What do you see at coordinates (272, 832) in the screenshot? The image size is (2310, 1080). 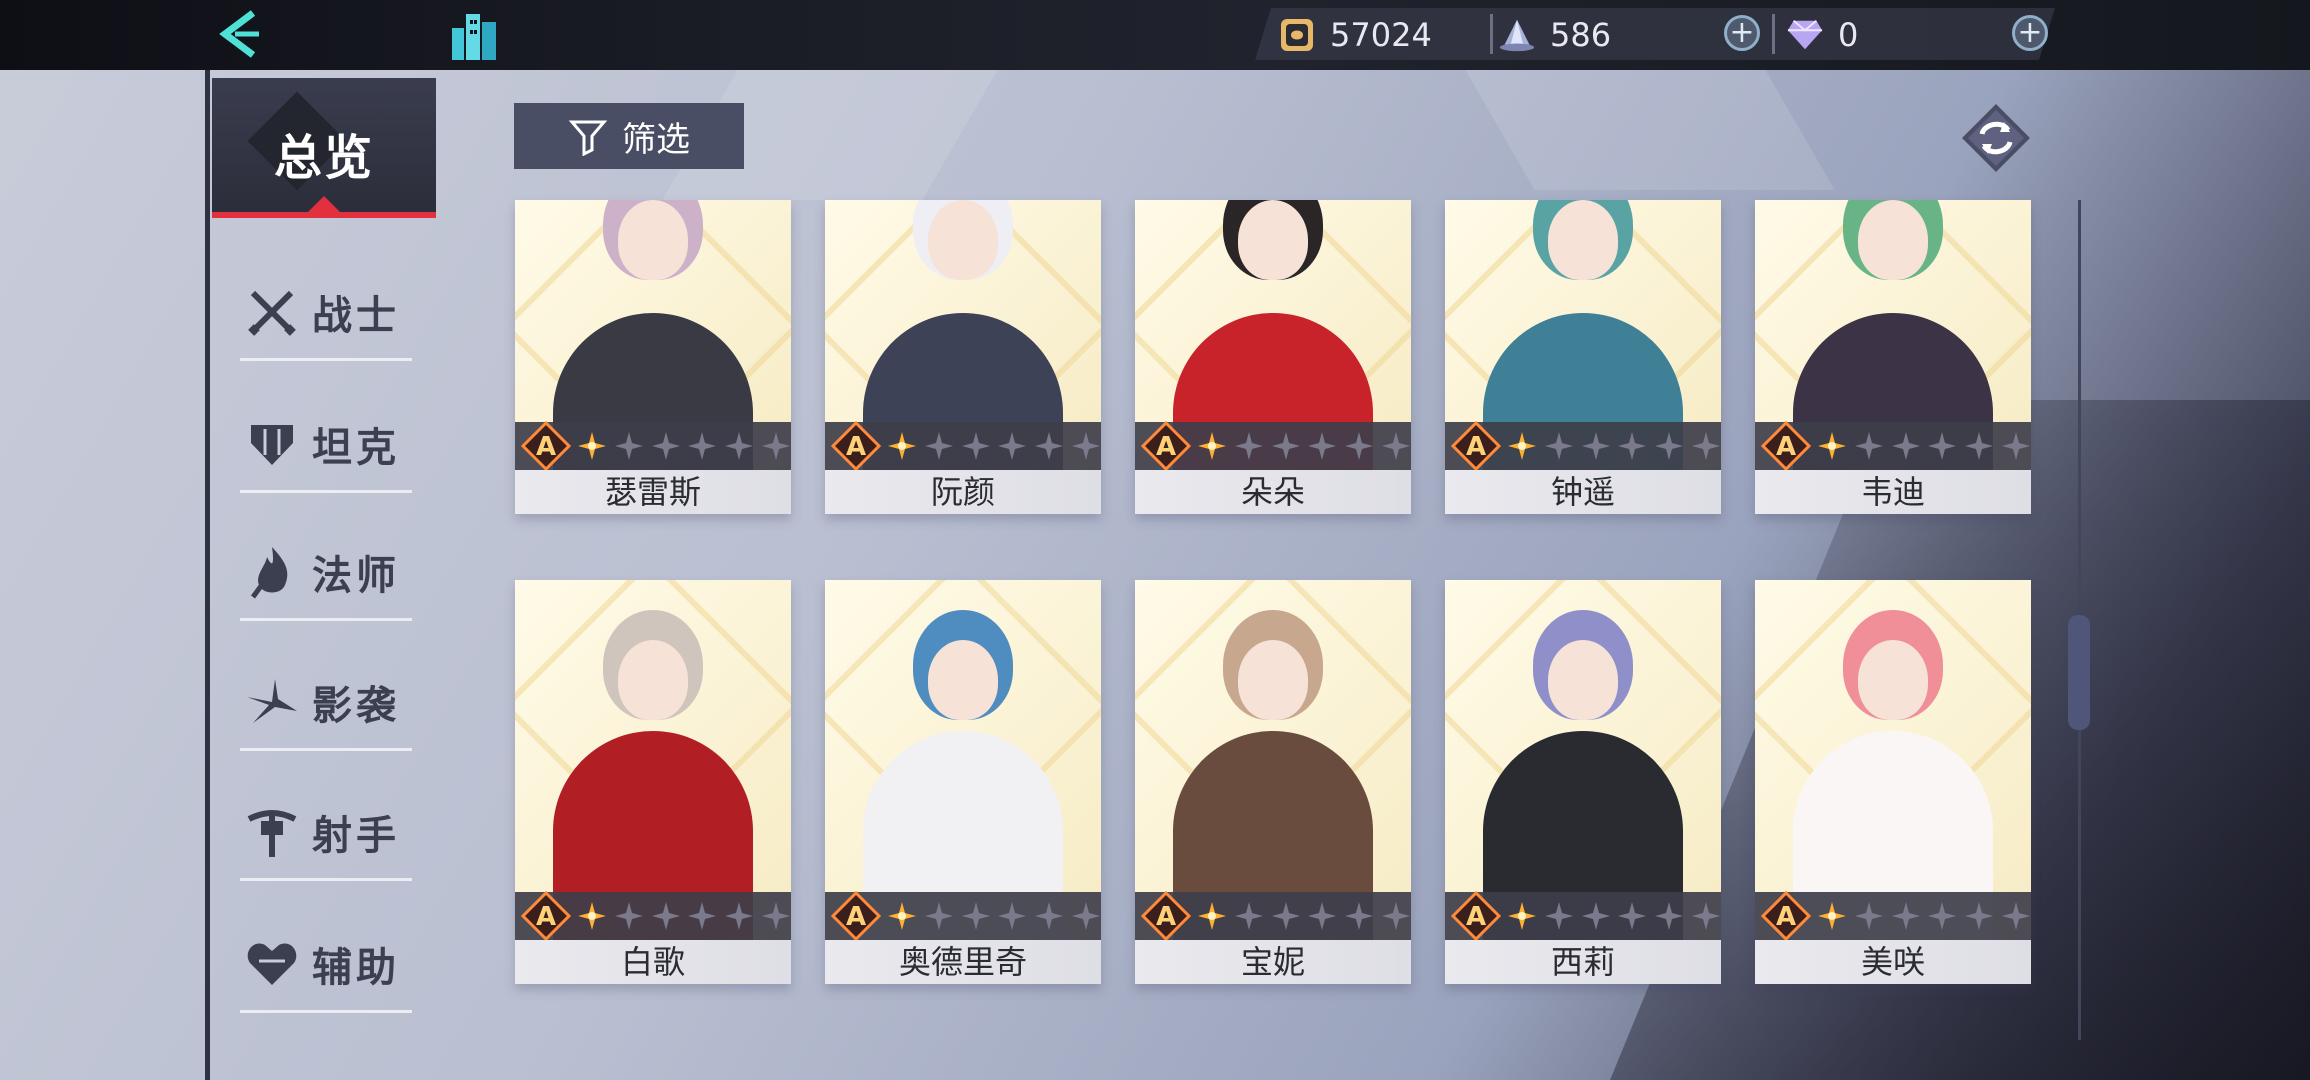 I see `crossbow-icon` at bounding box center [272, 832].